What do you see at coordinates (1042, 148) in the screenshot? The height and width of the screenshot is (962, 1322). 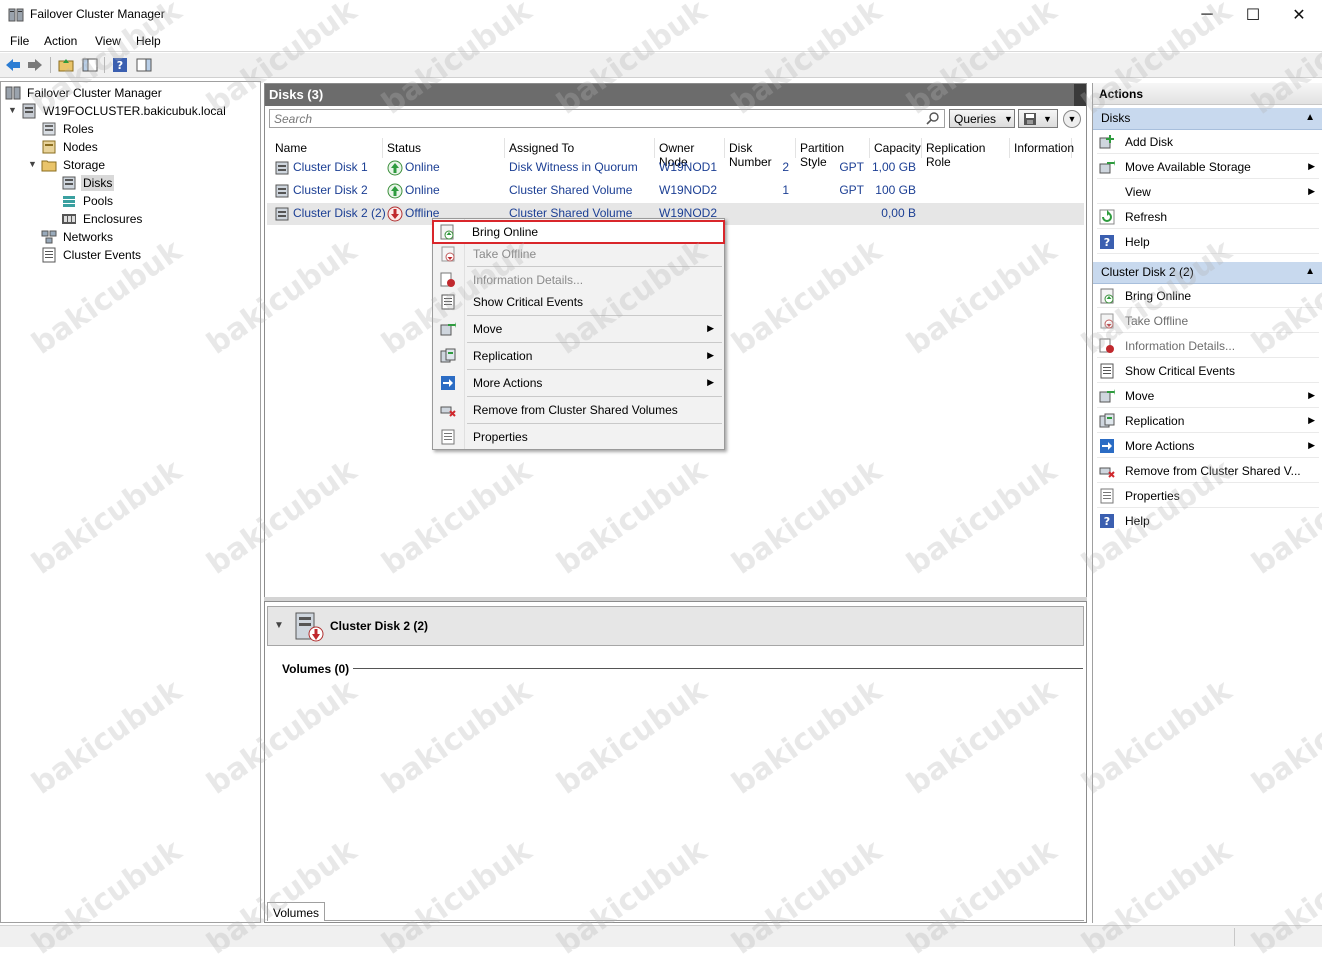 I see `column-information: Information` at bounding box center [1042, 148].